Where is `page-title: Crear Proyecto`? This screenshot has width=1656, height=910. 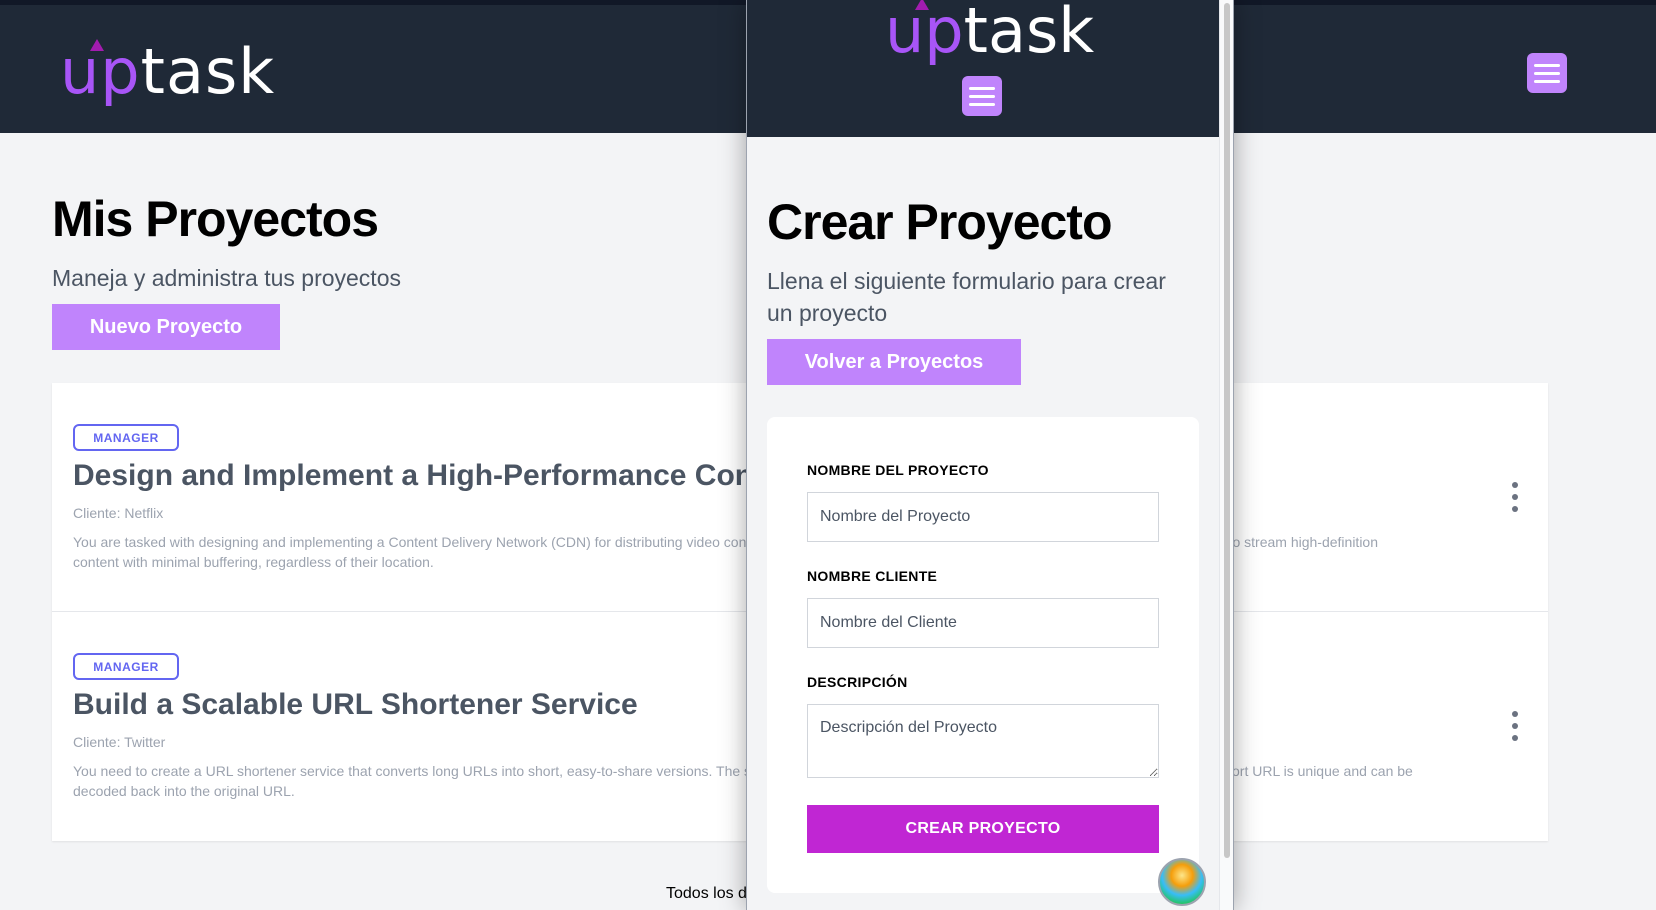 page-title: Crear Proyecto is located at coordinates (939, 222).